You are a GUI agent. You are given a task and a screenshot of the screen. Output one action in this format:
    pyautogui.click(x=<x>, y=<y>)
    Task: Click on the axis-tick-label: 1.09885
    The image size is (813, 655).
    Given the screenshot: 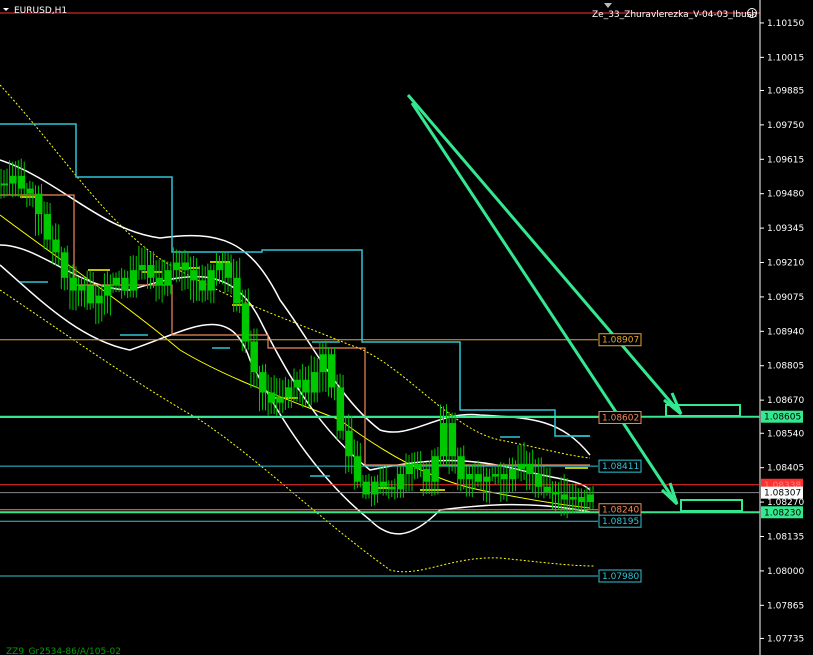 What is the action you would take?
    pyautogui.click(x=785, y=91)
    